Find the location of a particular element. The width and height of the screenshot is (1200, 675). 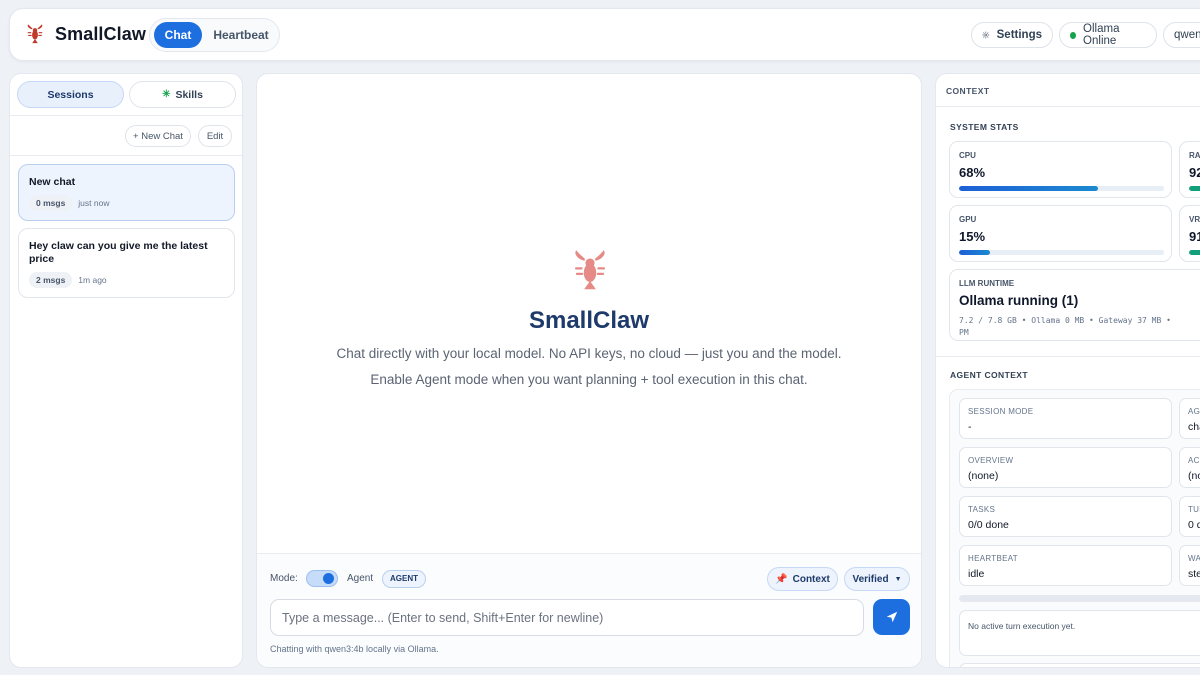

turns-field: TUR 0 d is located at coordinates (1189, 516).